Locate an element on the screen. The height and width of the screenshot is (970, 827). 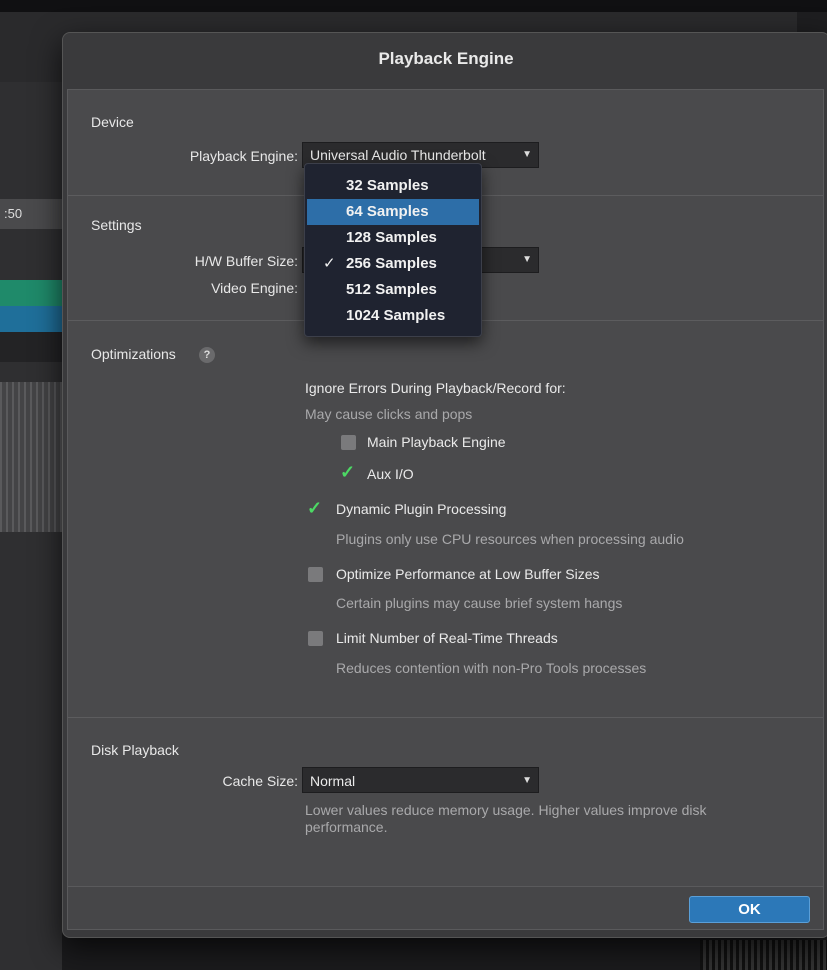
menu-item-64-samples: 64 Samples is located at coordinates (393, 212).